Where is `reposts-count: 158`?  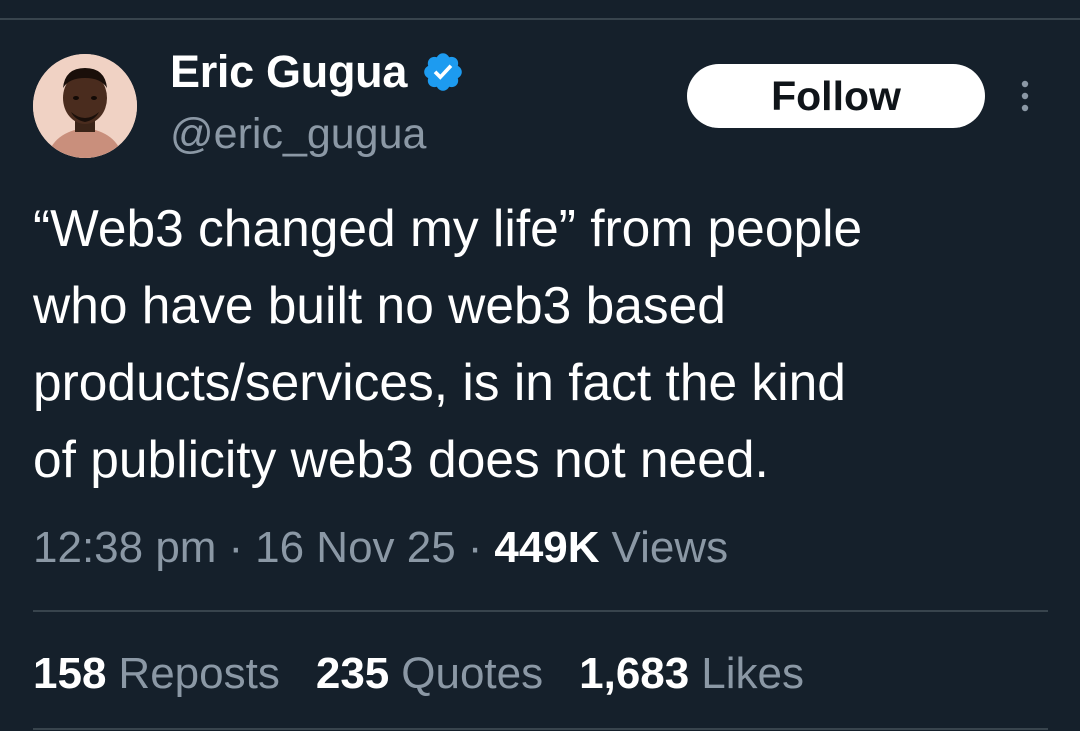 reposts-count: 158 is located at coordinates (70, 673).